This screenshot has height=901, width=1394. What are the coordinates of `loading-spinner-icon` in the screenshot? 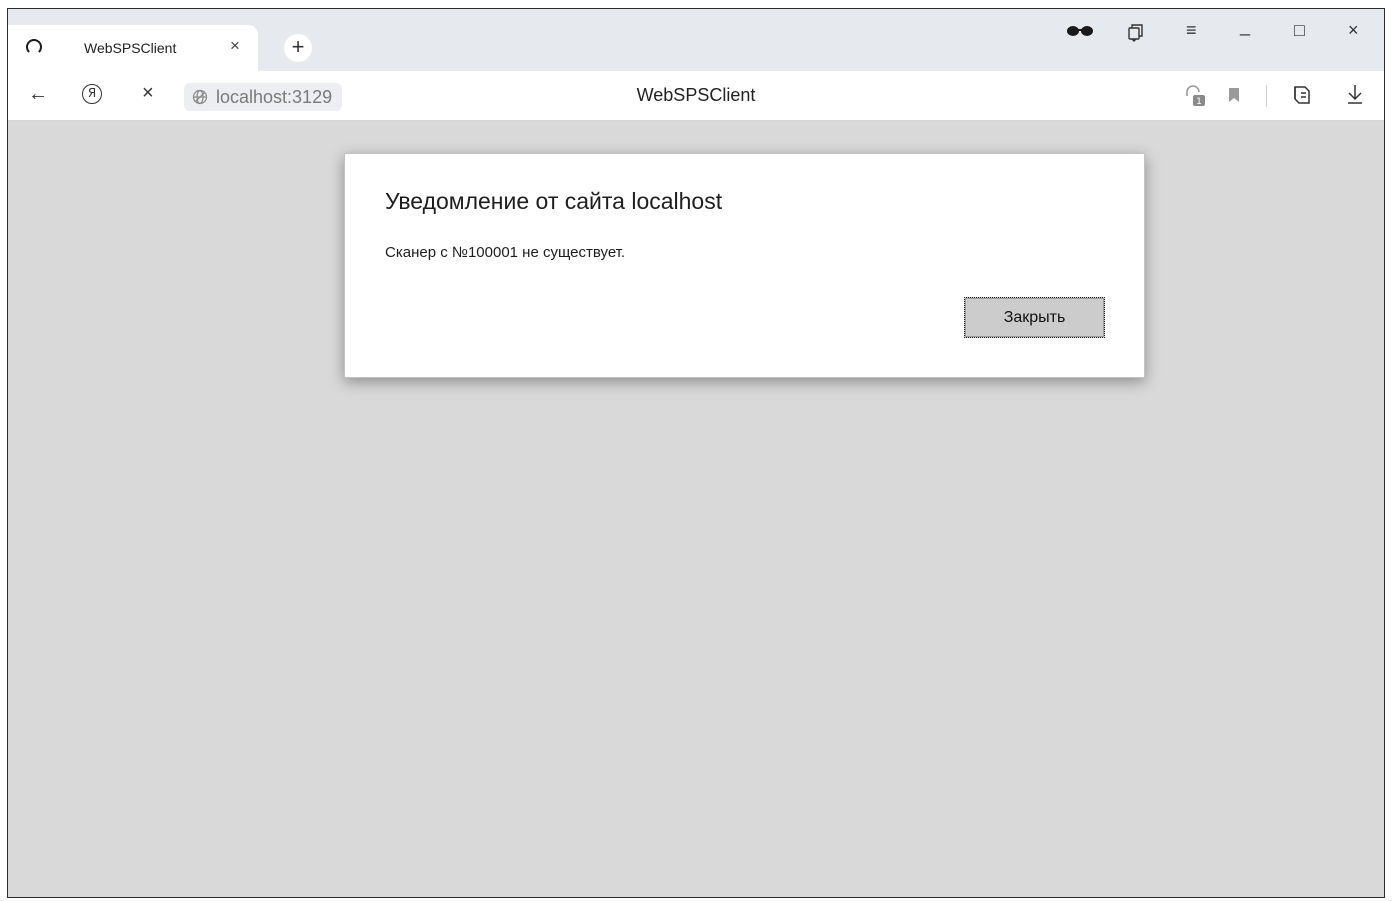 It's located at (34, 47).